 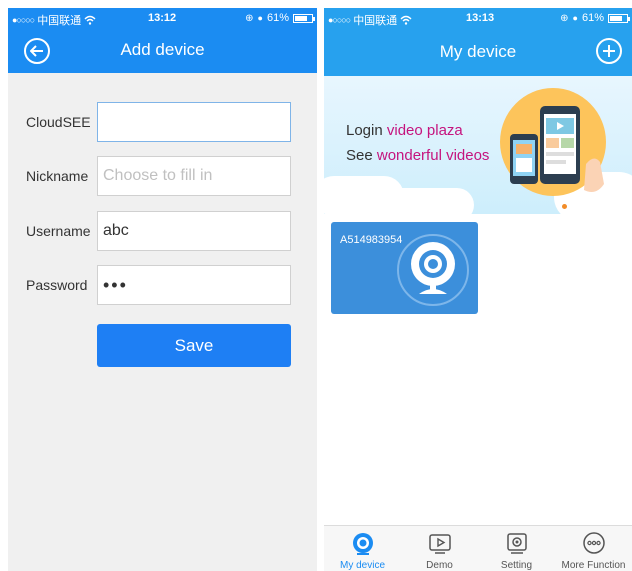 I want to click on tab-my-device: My device, so click(x=362, y=548).